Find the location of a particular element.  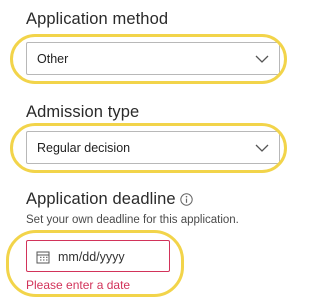

application-deadline-label: Application deadline is located at coordinates (101, 199).